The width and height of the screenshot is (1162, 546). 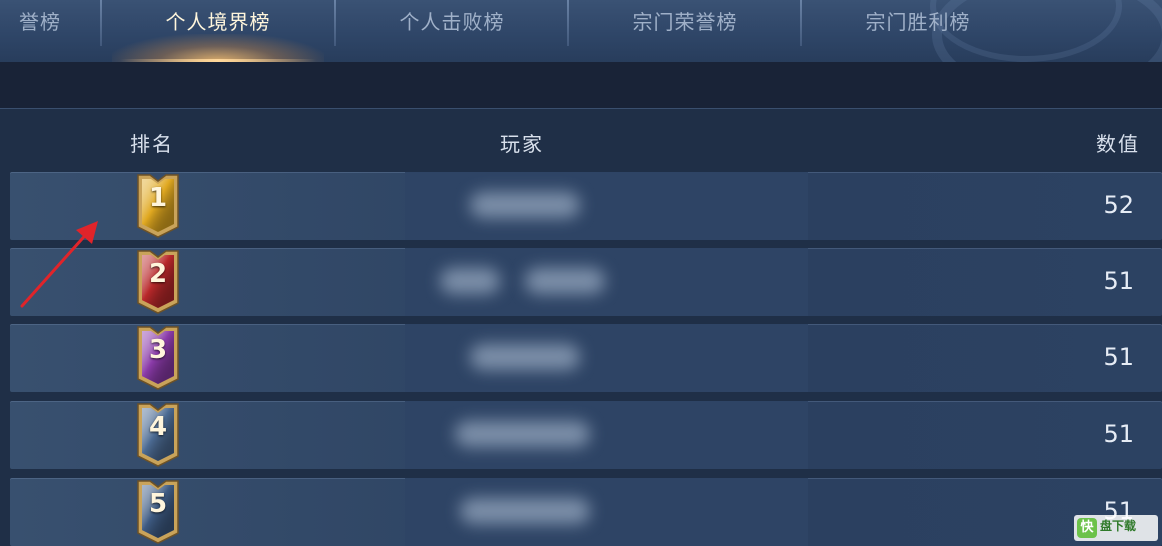 What do you see at coordinates (59, 264) in the screenshot?
I see `annotation-arrow-icon` at bounding box center [59, 264].